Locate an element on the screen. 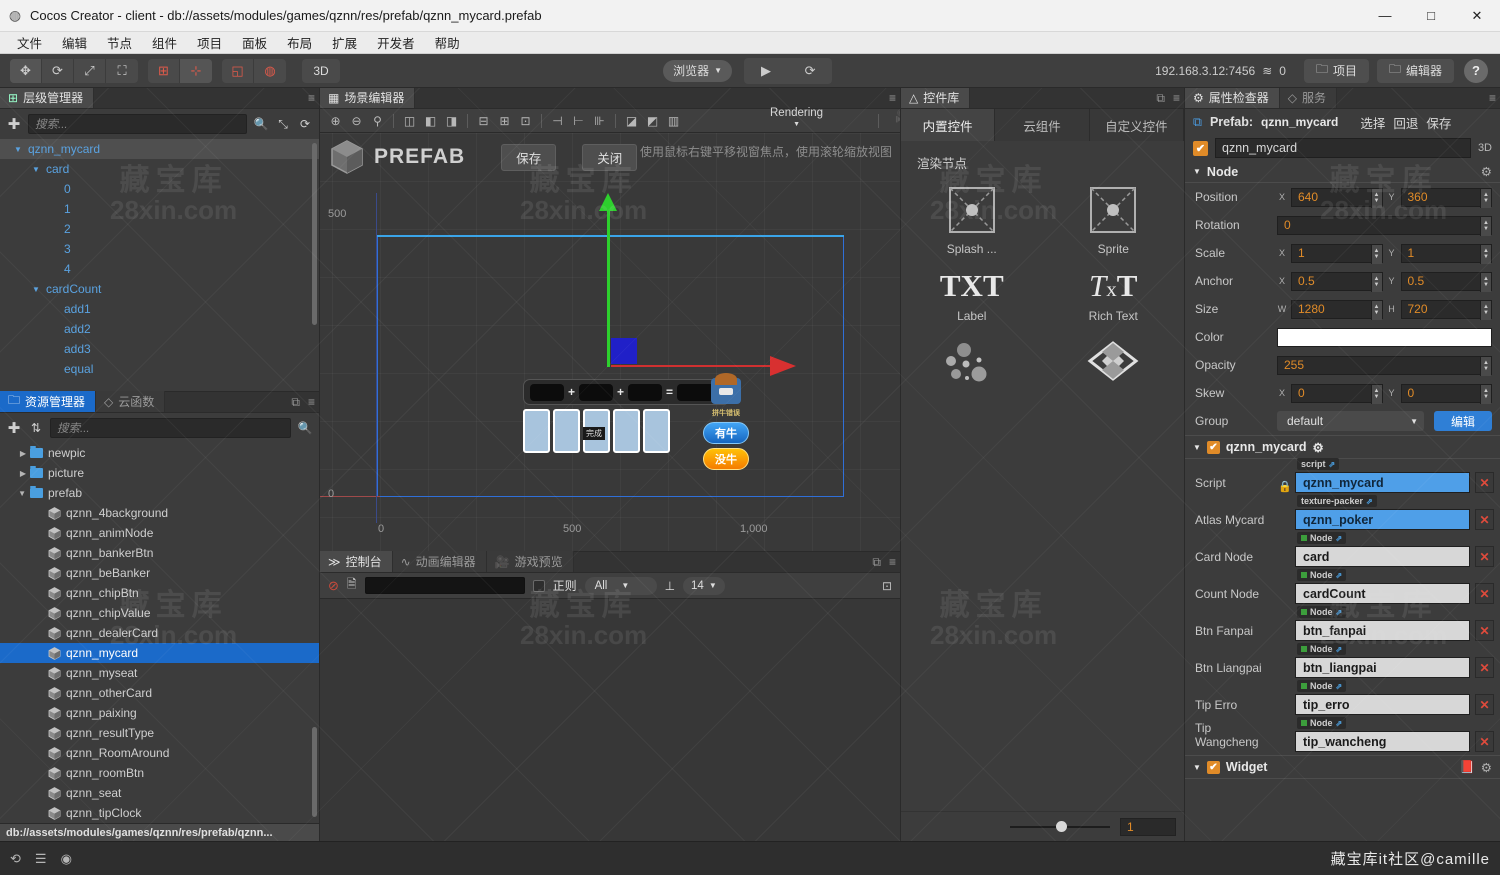 The width and height of the screenshot is (1500, 875). hierarchy-node: 0 is located at coordinates (159, 189).